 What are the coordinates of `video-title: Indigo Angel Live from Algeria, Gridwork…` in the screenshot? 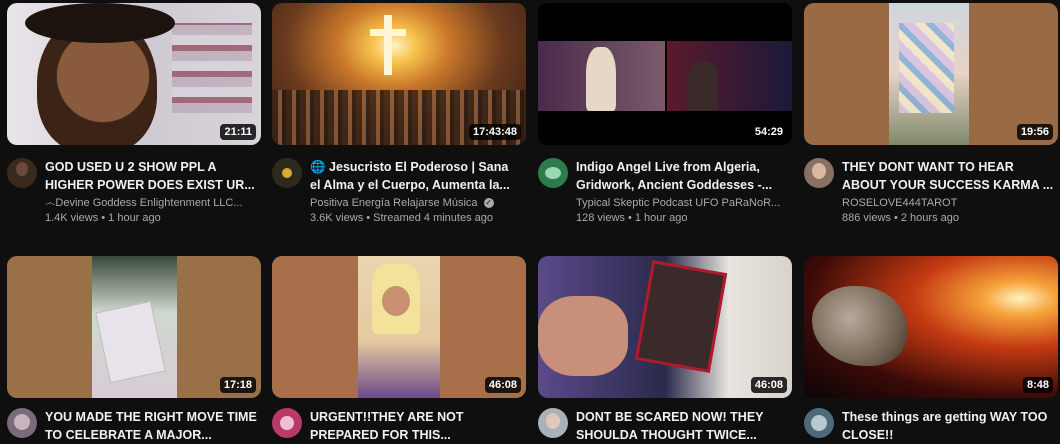 It's located at (682, 176).